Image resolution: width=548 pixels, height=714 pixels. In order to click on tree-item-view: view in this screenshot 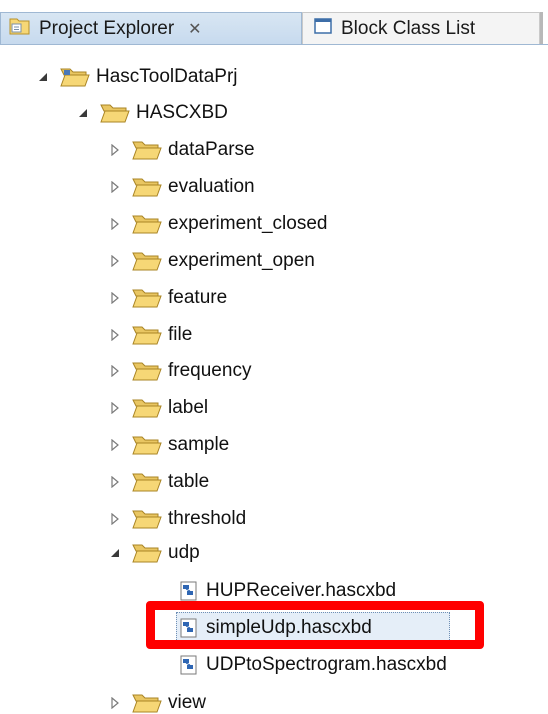, I will do `click(274, 699)`.